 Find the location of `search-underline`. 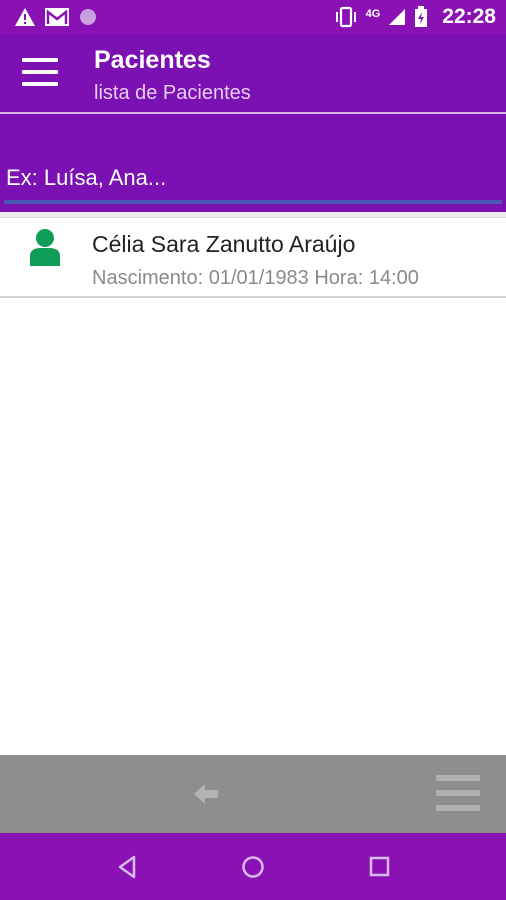

search-underline is located at coordinates (253, 202).